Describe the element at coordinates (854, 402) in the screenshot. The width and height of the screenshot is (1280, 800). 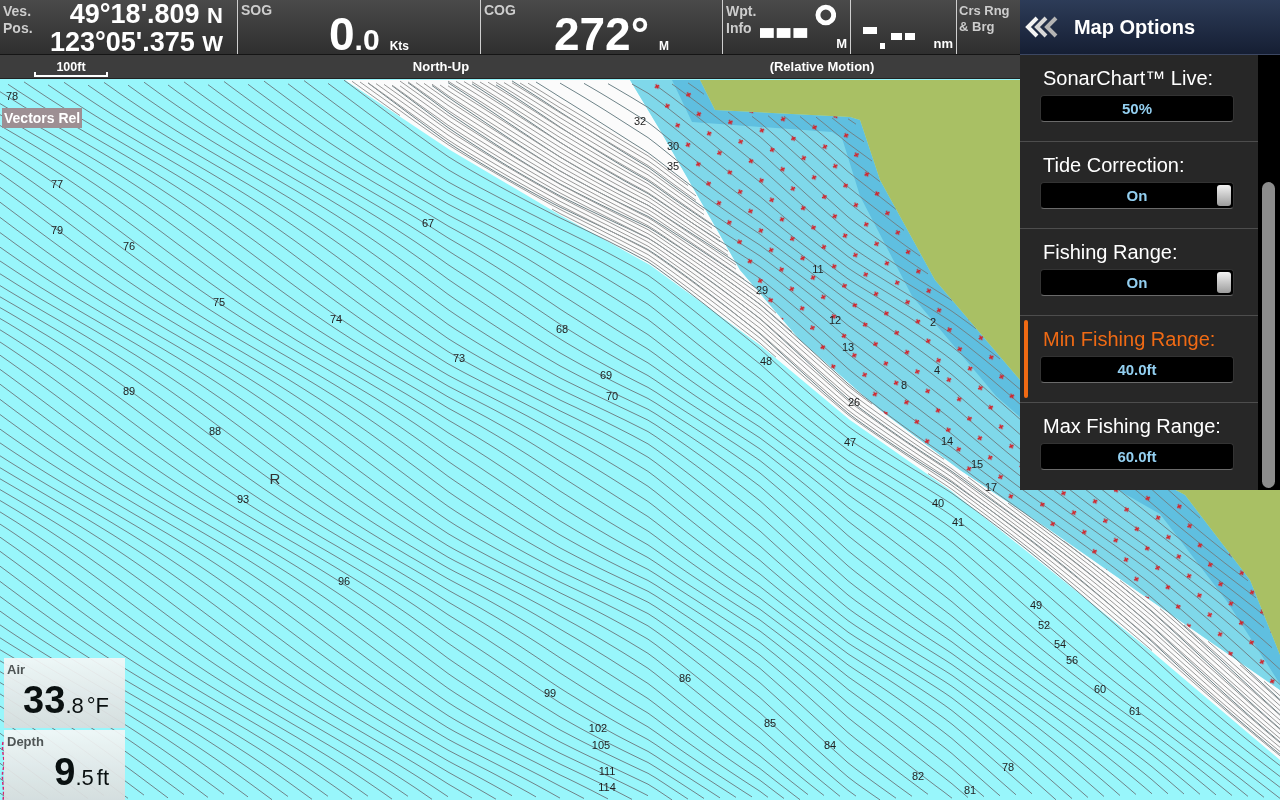
I see `depth-sounding: 26` at that location.